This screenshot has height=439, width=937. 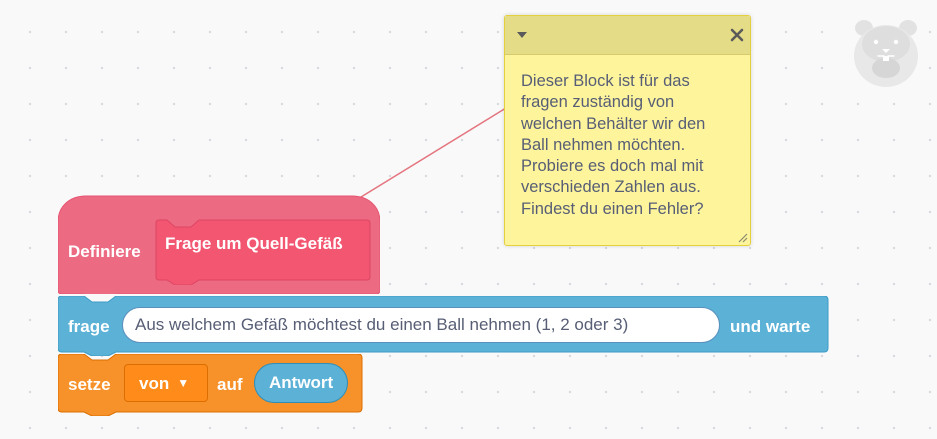 What do you see at coordinates (89, 326) in the screenshot?
I see `ask-label: frage` at bounding box center [89, 326].